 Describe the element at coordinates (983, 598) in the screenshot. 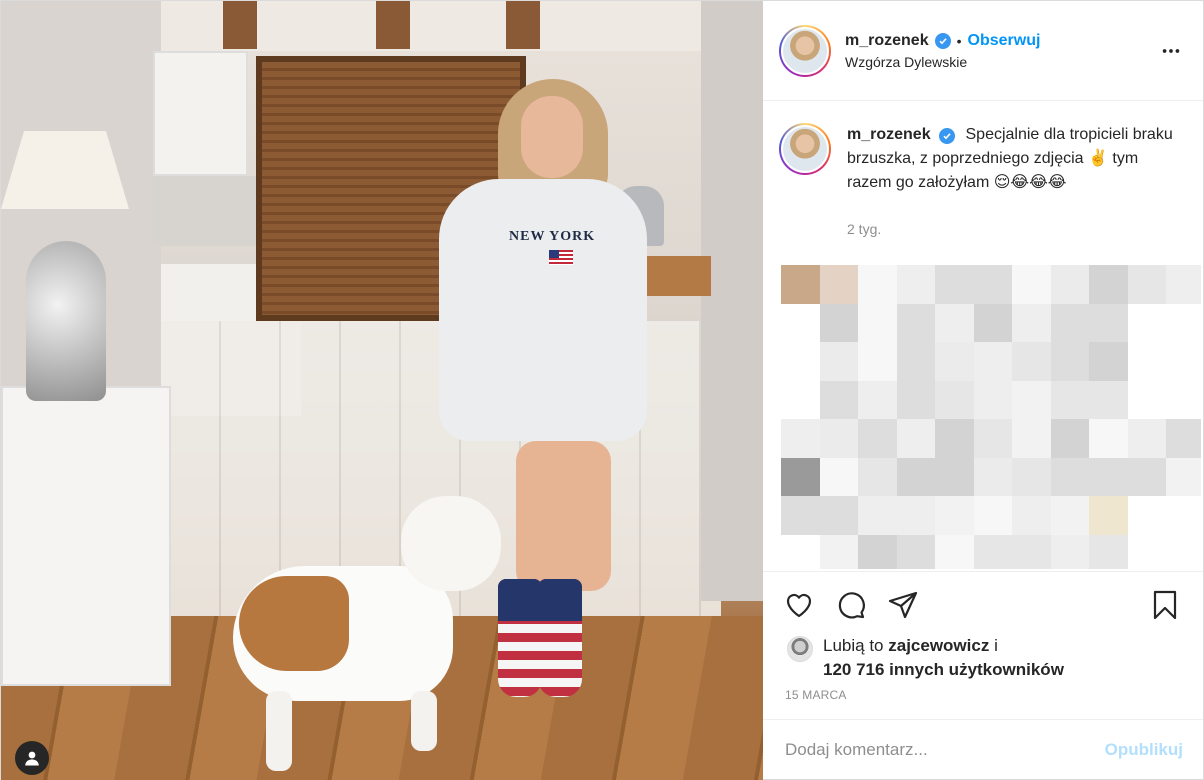

I see `action-icons` at that location.